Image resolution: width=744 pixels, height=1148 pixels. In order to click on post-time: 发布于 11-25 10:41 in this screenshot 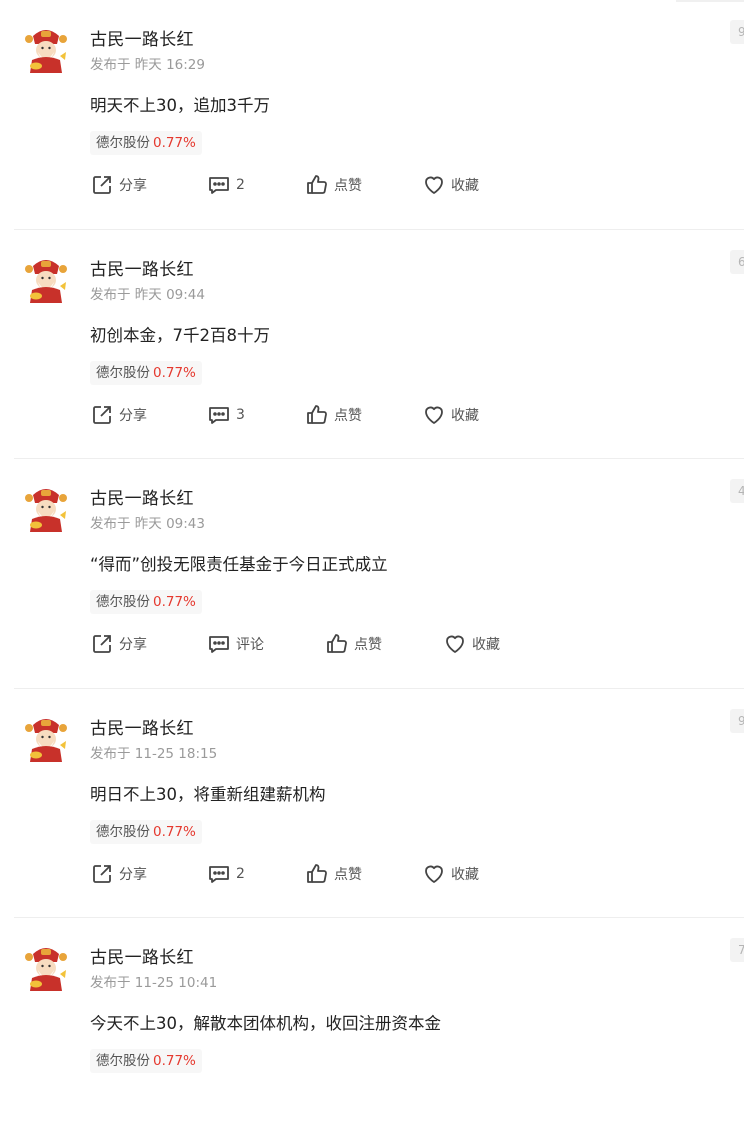, I will do `click(154, 983)`.